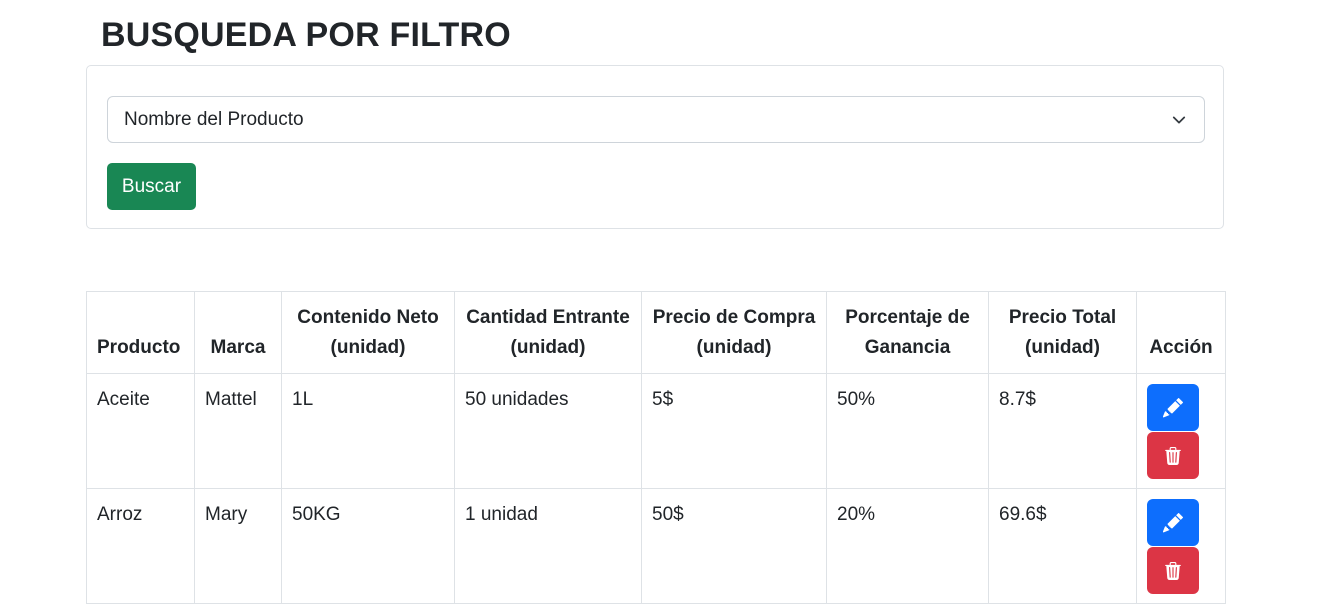 This screenshot has height=604, width=1317. Describe the element at coordinates (548, 431) in the screenshot. I see `cell-cantidad: 50 unidades` at that location.